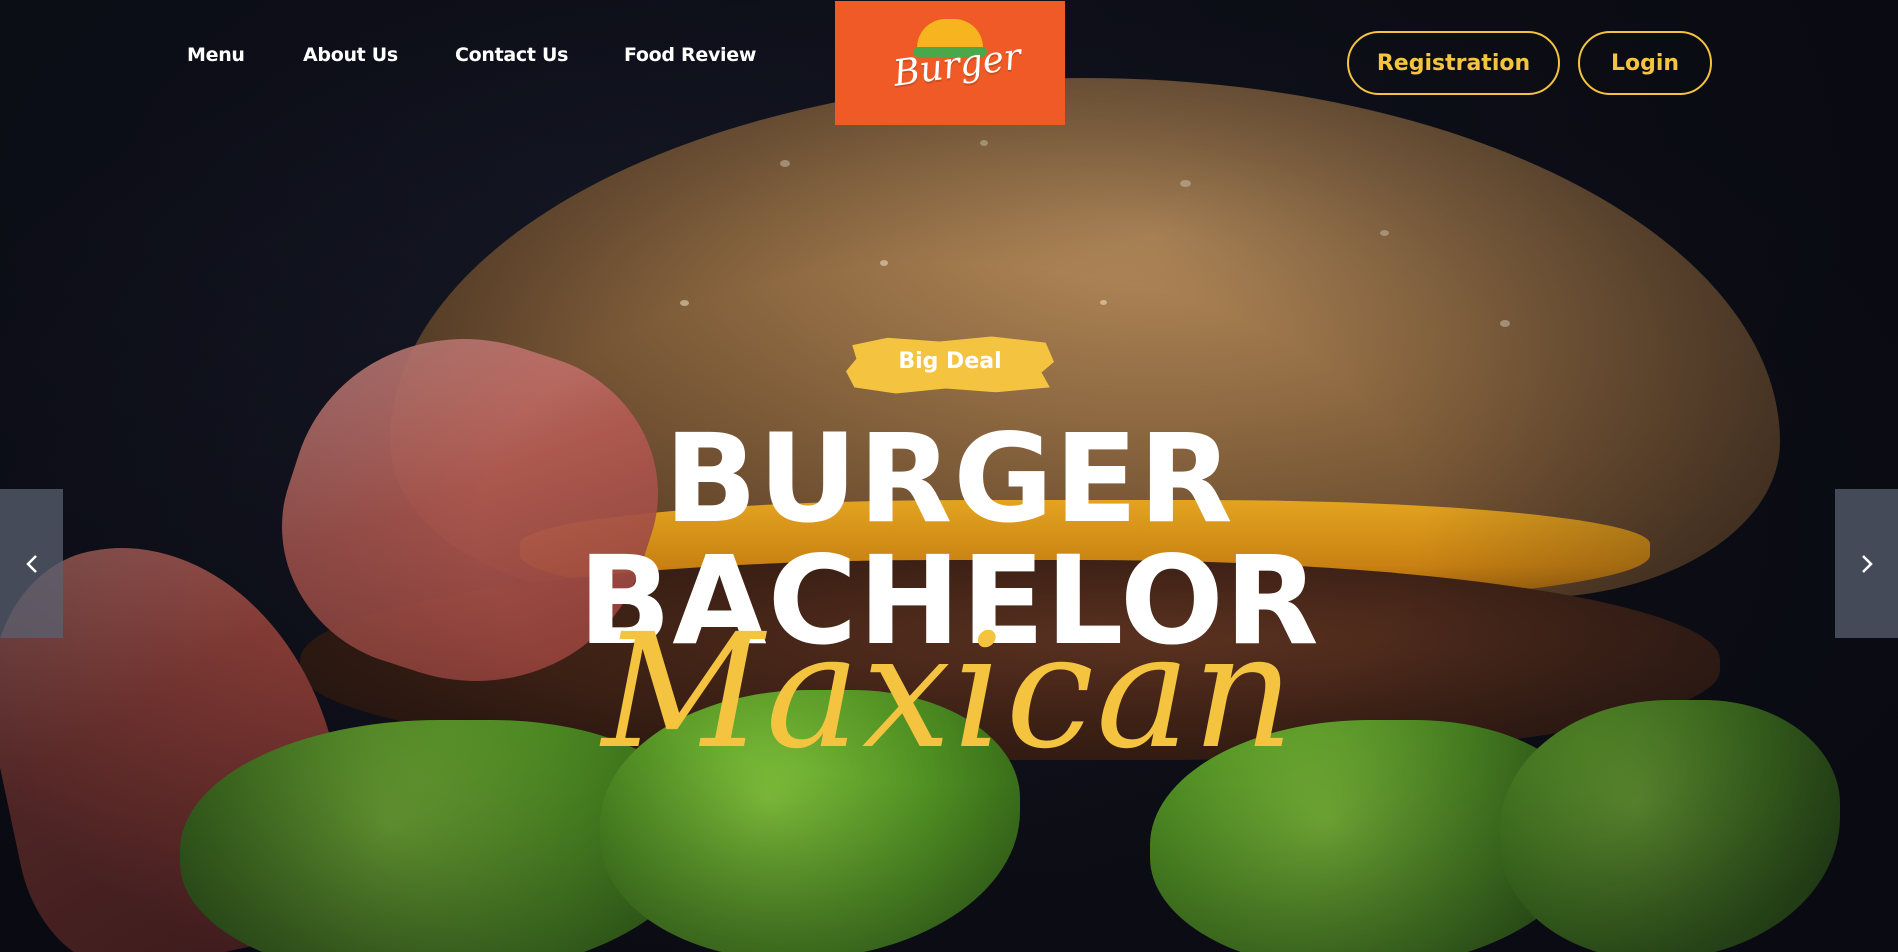  I want to click on site-logo: Burger, so click(950, 63).